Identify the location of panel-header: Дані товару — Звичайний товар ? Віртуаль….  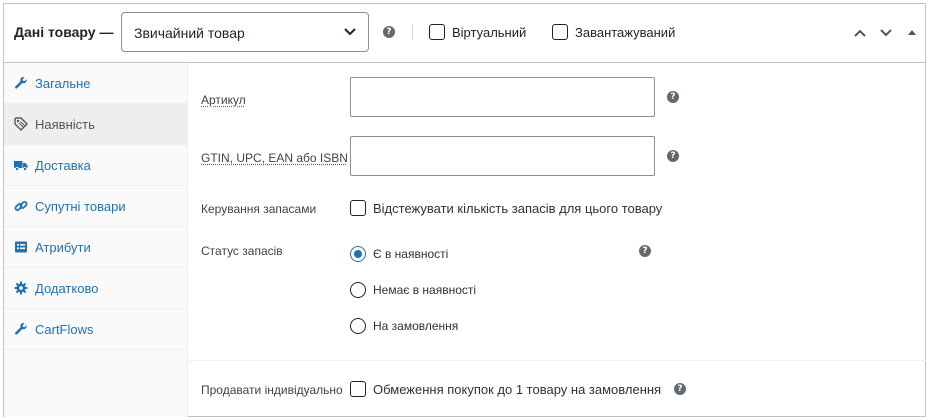
(464, 33).